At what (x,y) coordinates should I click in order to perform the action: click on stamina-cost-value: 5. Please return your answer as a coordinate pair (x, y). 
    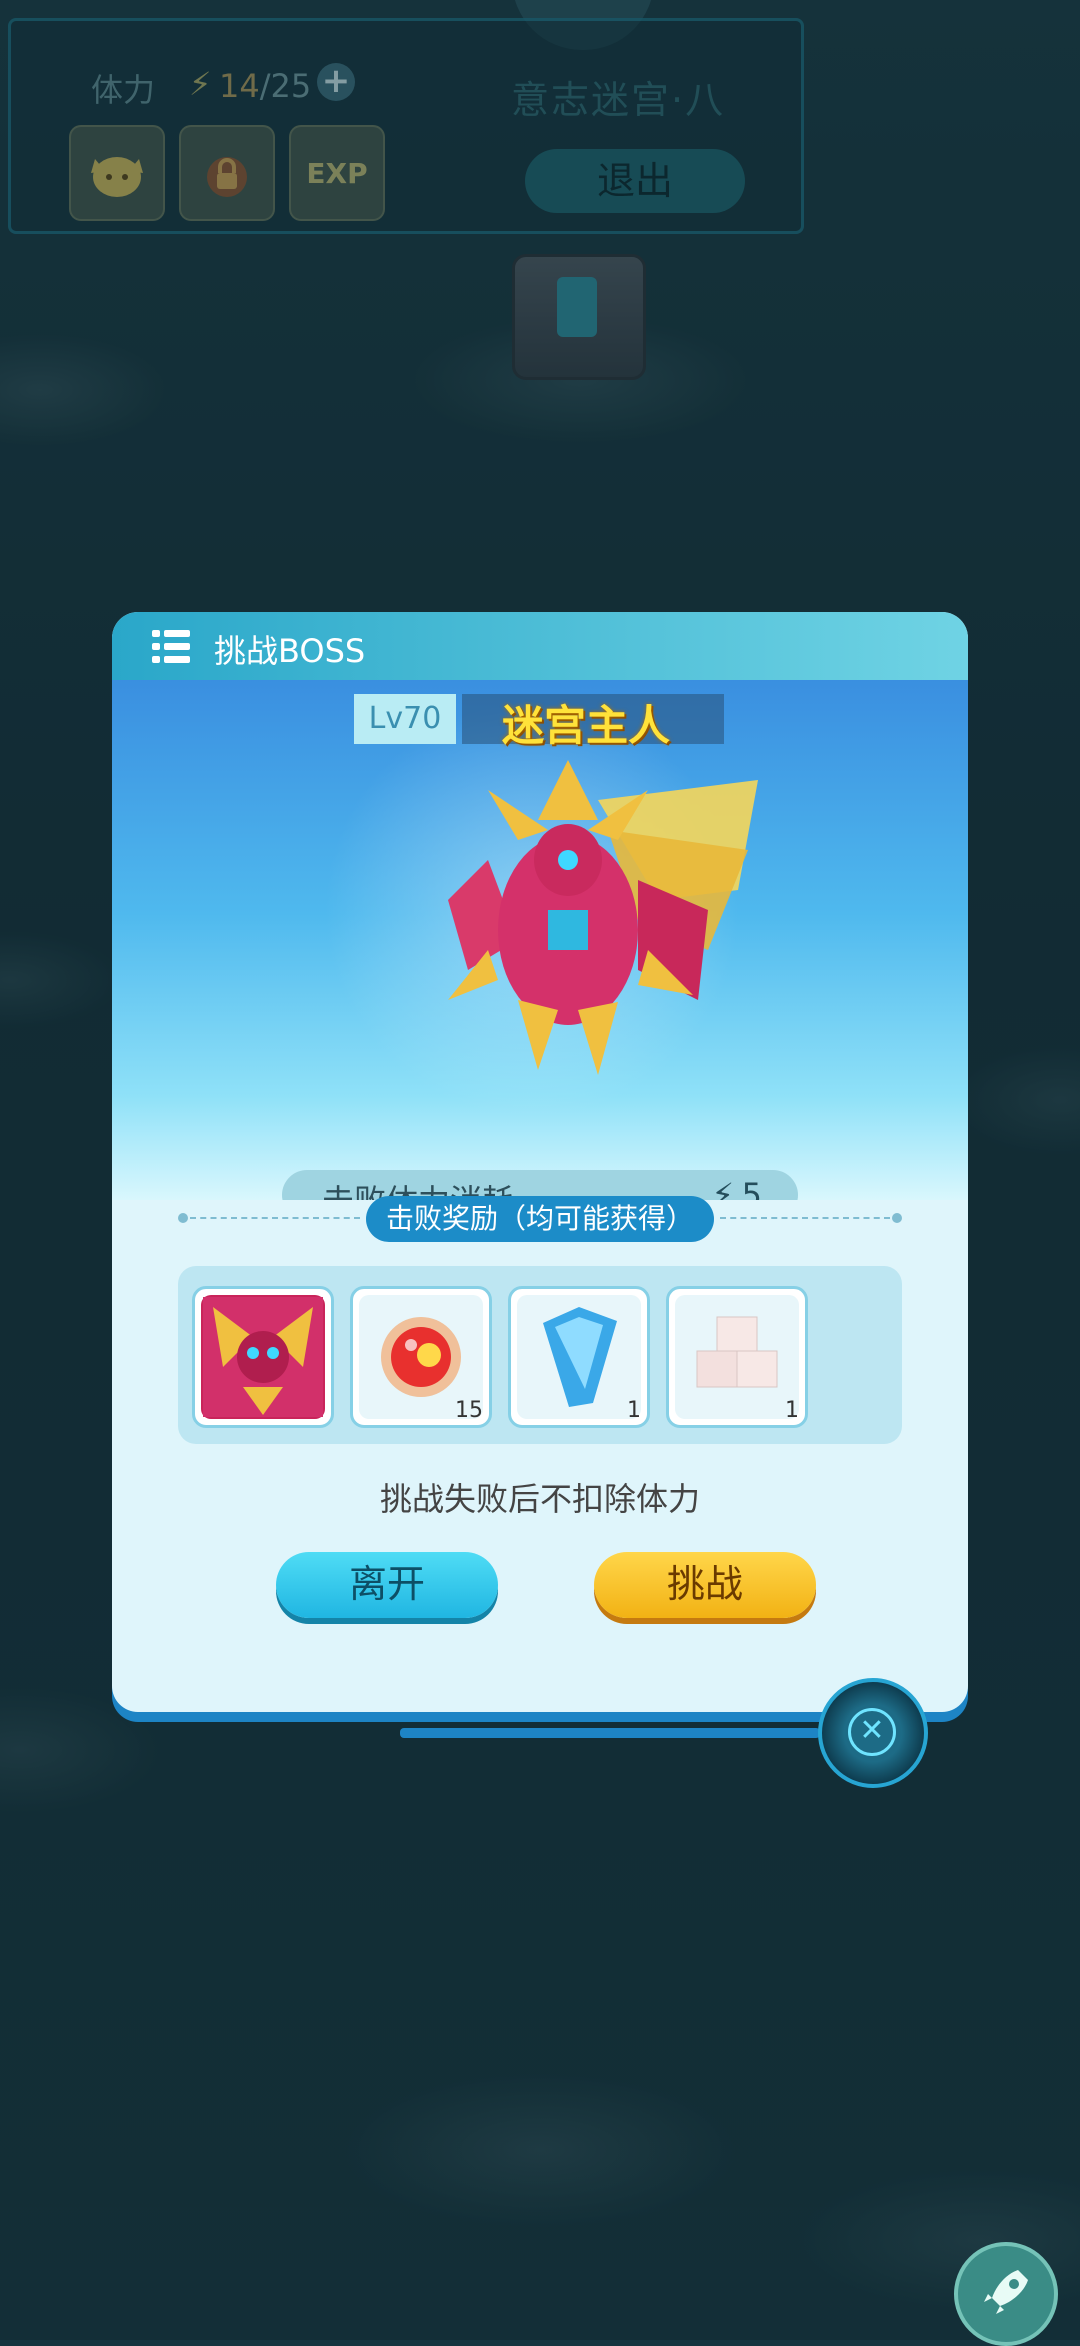
    Looking at the image, I should click on (751, 1188).